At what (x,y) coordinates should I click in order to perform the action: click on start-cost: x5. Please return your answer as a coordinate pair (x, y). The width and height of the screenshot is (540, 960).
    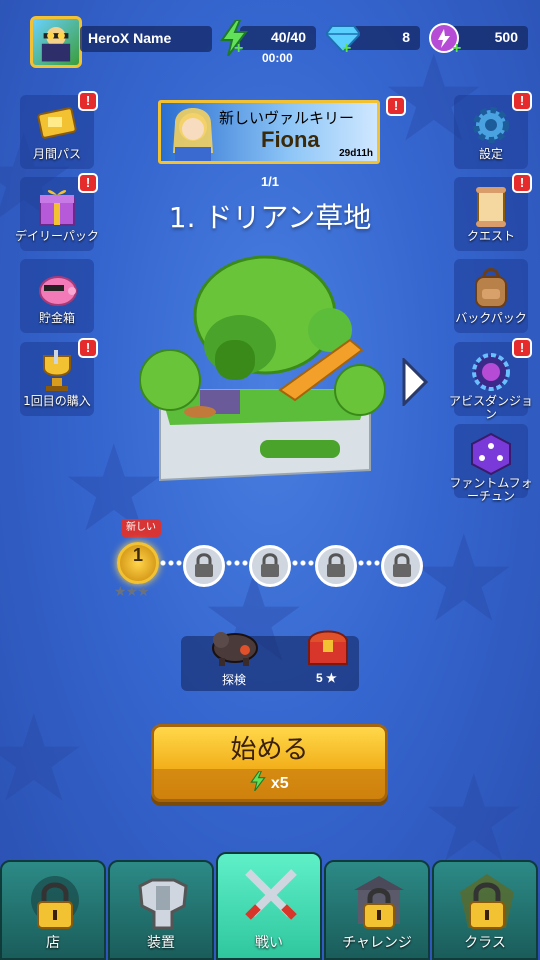
    Looking at the image, I should click on (269, 784).